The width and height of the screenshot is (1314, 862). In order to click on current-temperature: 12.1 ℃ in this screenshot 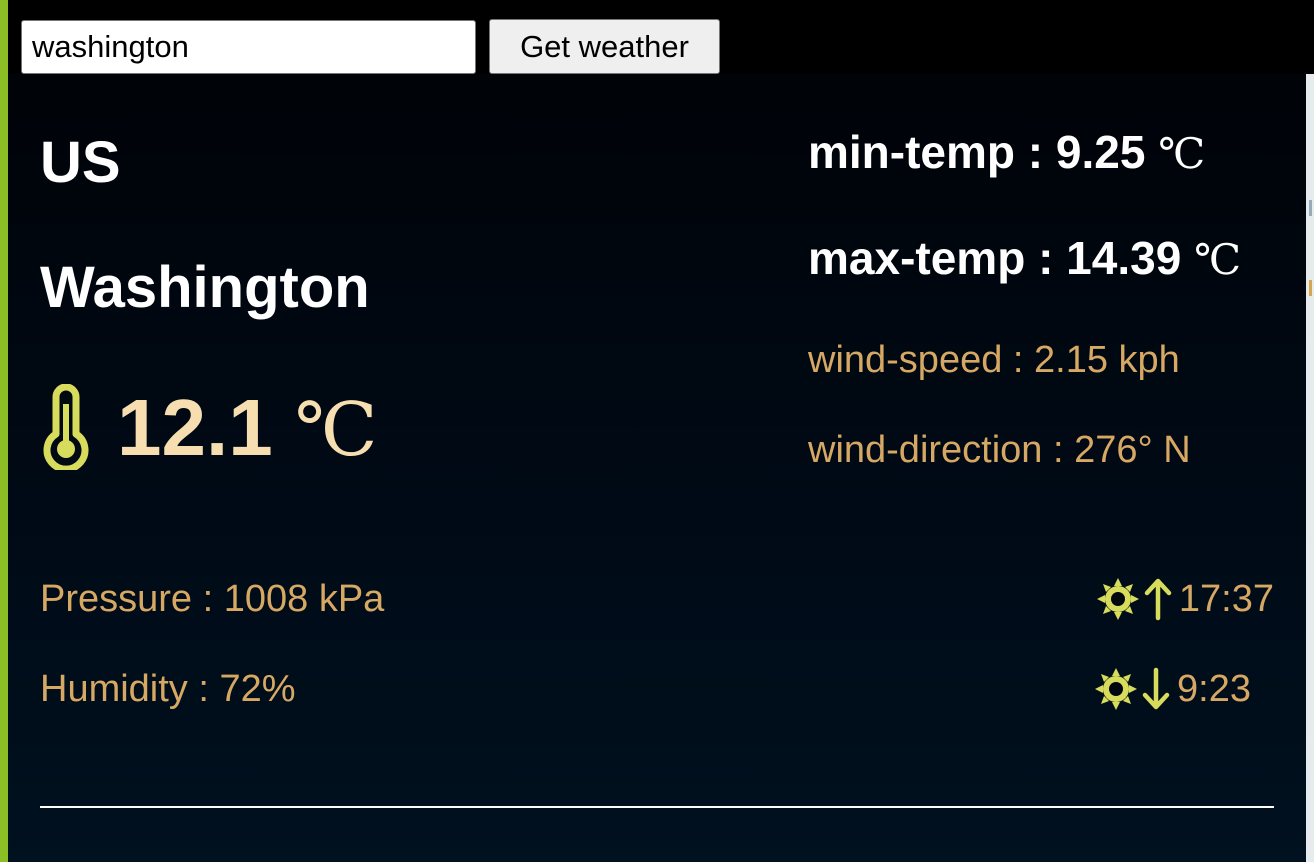, I will do `click(247, 429)`.